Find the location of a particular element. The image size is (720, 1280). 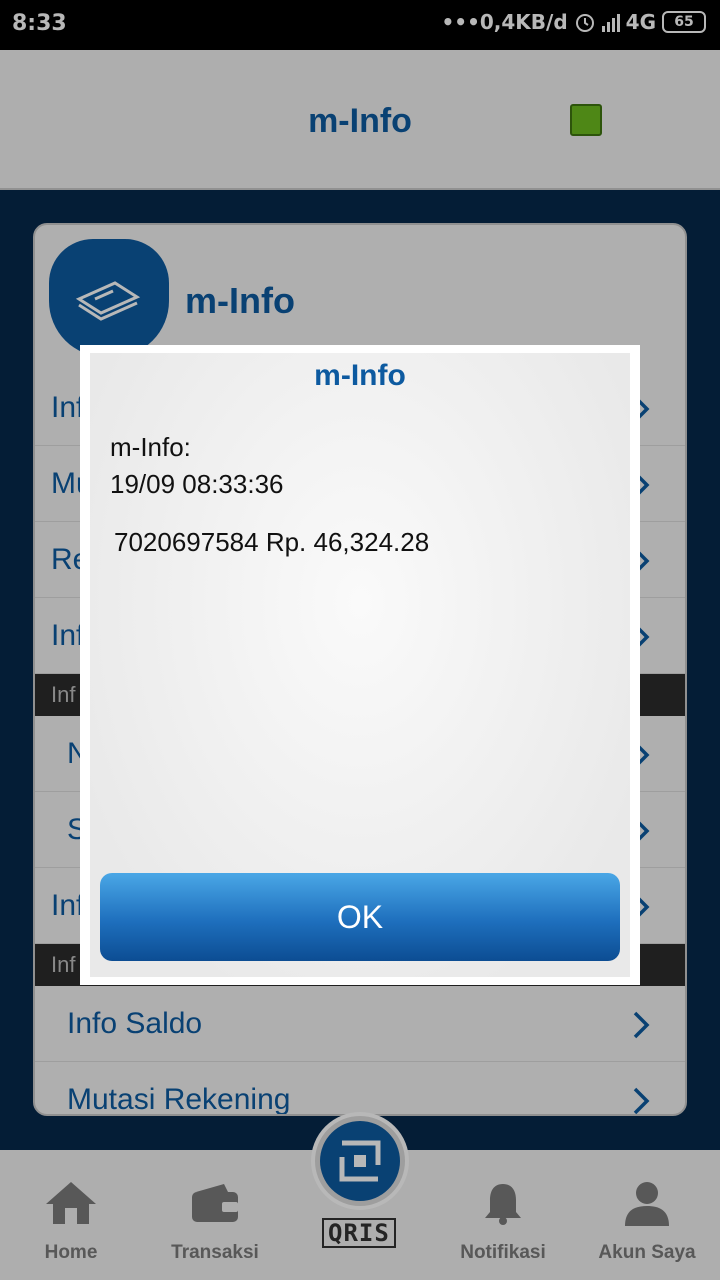

dialog-title: m-Info is located at coordinates (360, 375).